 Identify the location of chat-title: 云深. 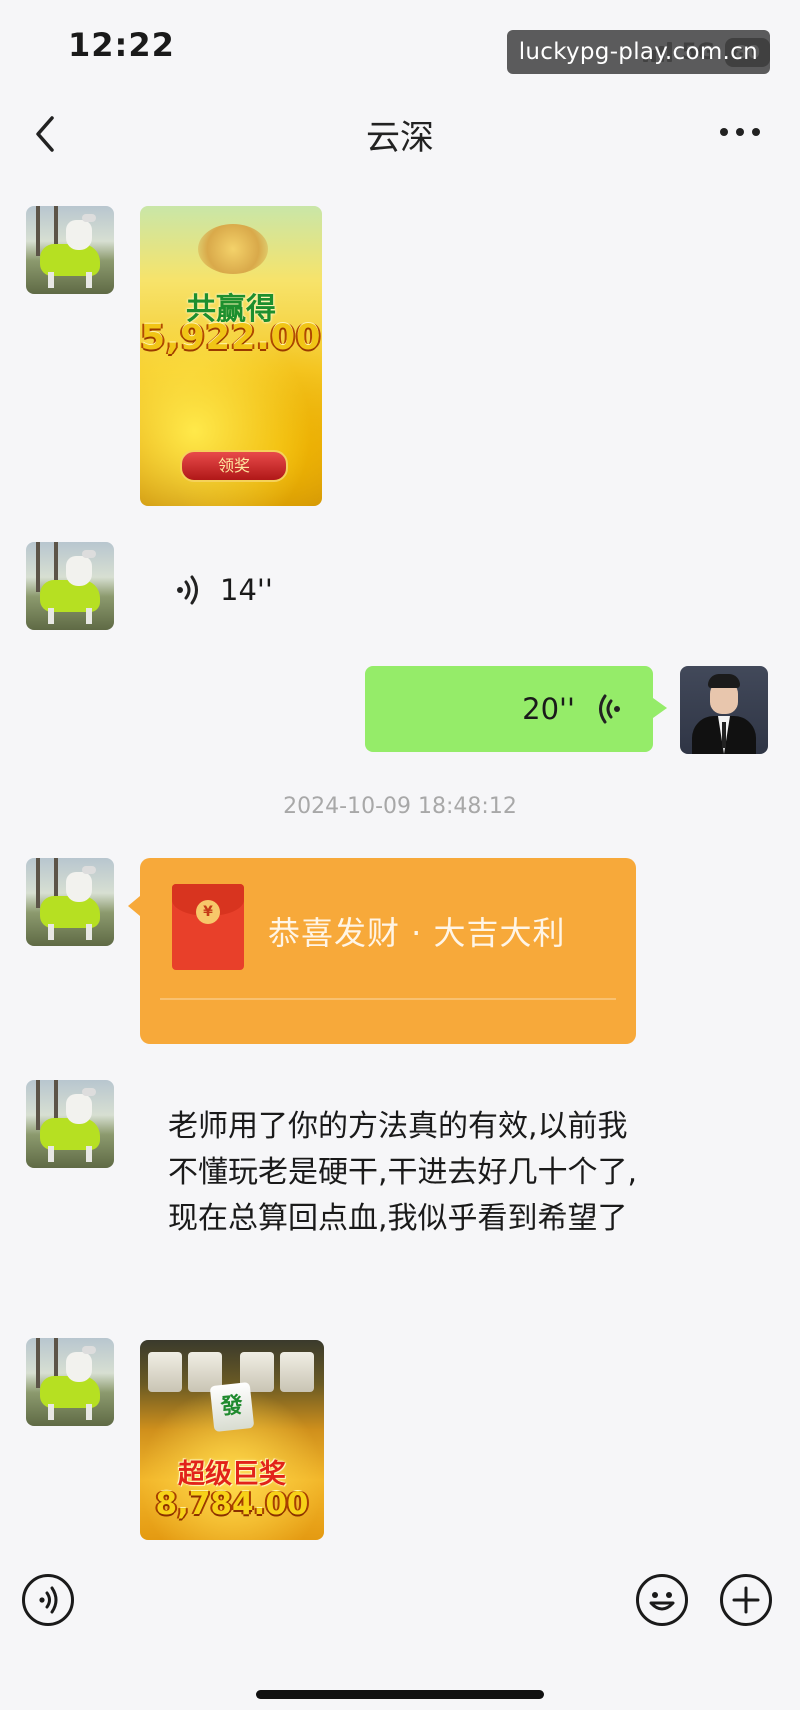
(400, 138).